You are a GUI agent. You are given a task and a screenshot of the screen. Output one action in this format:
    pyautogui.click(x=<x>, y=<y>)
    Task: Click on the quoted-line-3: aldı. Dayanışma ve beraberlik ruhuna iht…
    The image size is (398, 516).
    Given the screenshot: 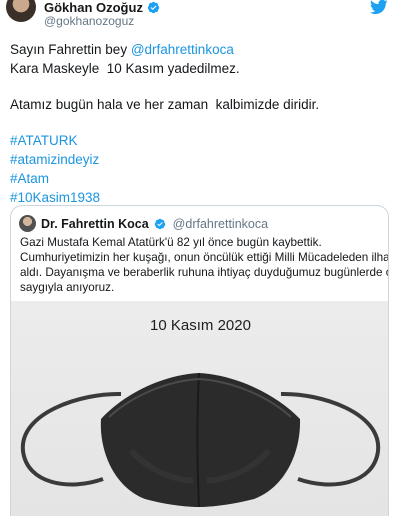 What is the action you would take?
    pyautogui.click(x=204, y=272)
    